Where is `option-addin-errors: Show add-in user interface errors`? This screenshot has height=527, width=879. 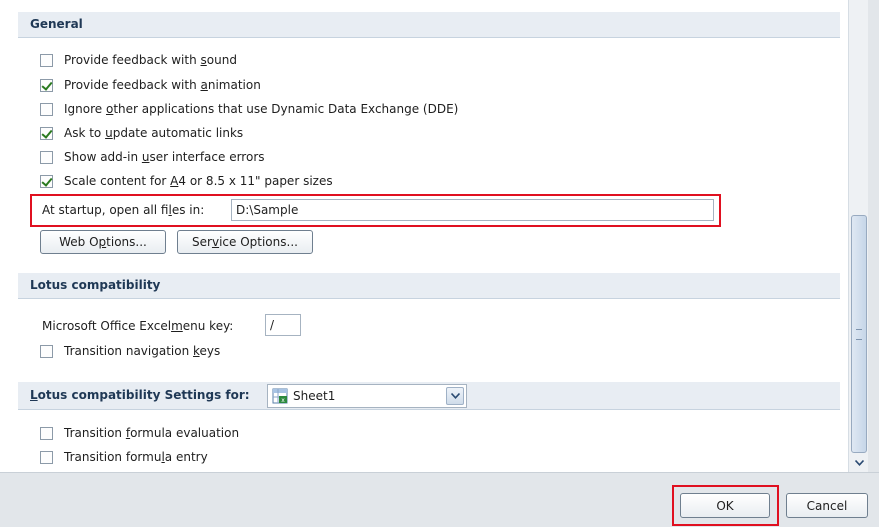
option-addin-errors: Show add-in user interface errors is located at coordinates (152, 157).